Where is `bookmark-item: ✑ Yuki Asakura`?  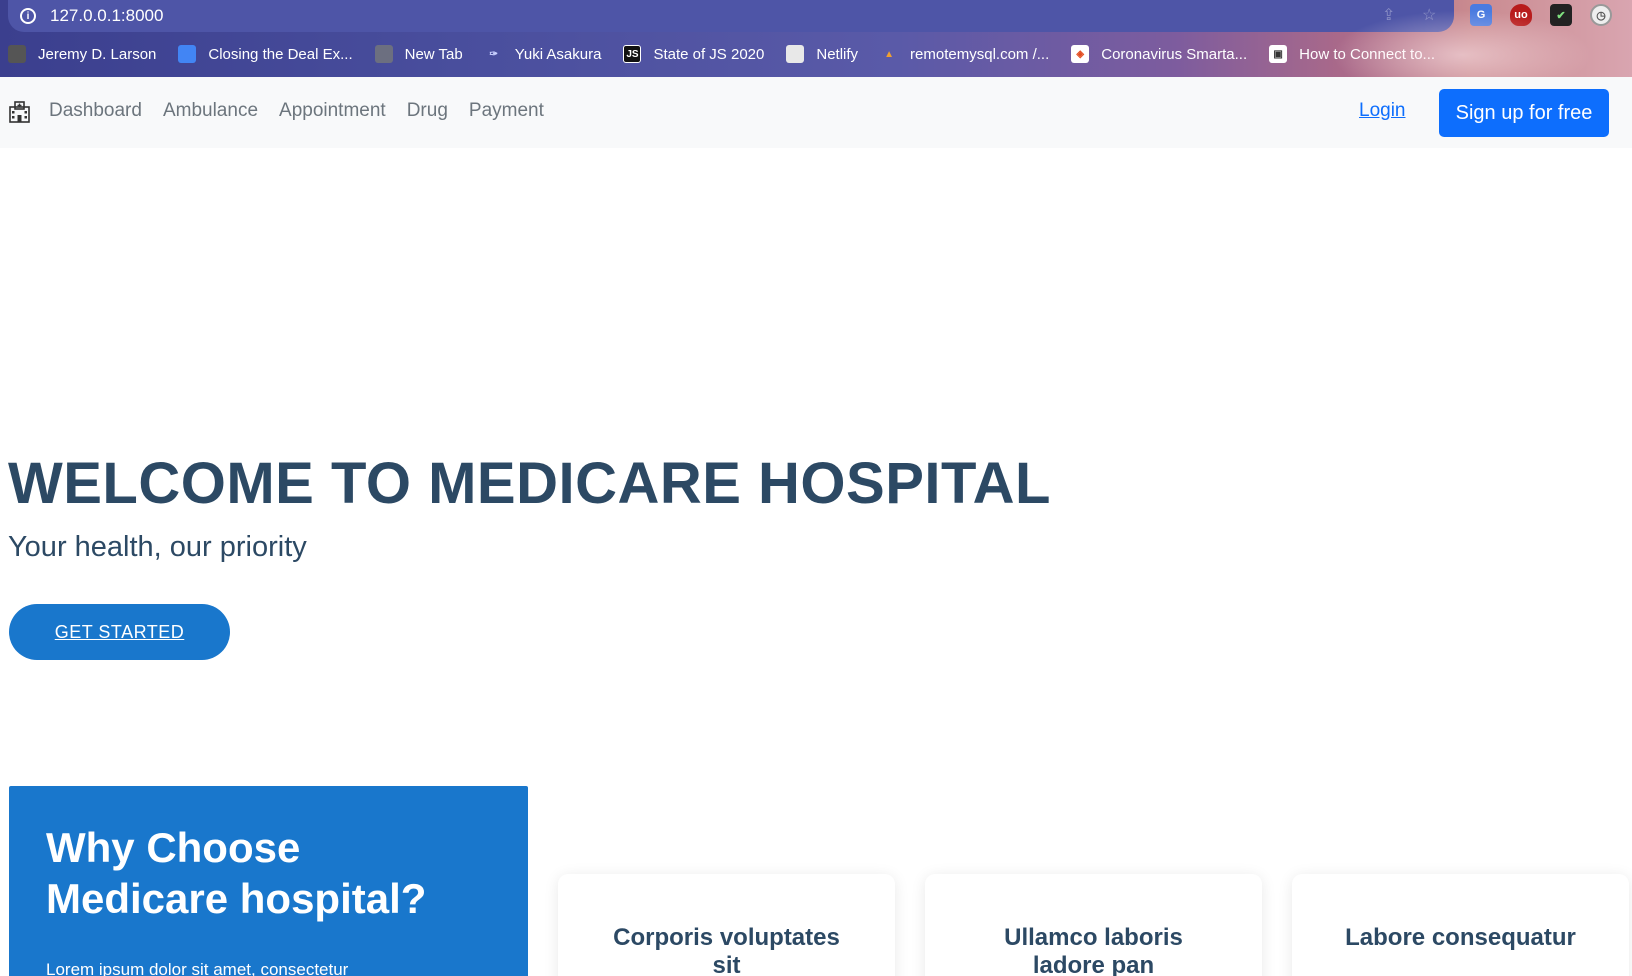 bookmark-item: ✑ Yuki Asakura is located at coordinates (543, 54).